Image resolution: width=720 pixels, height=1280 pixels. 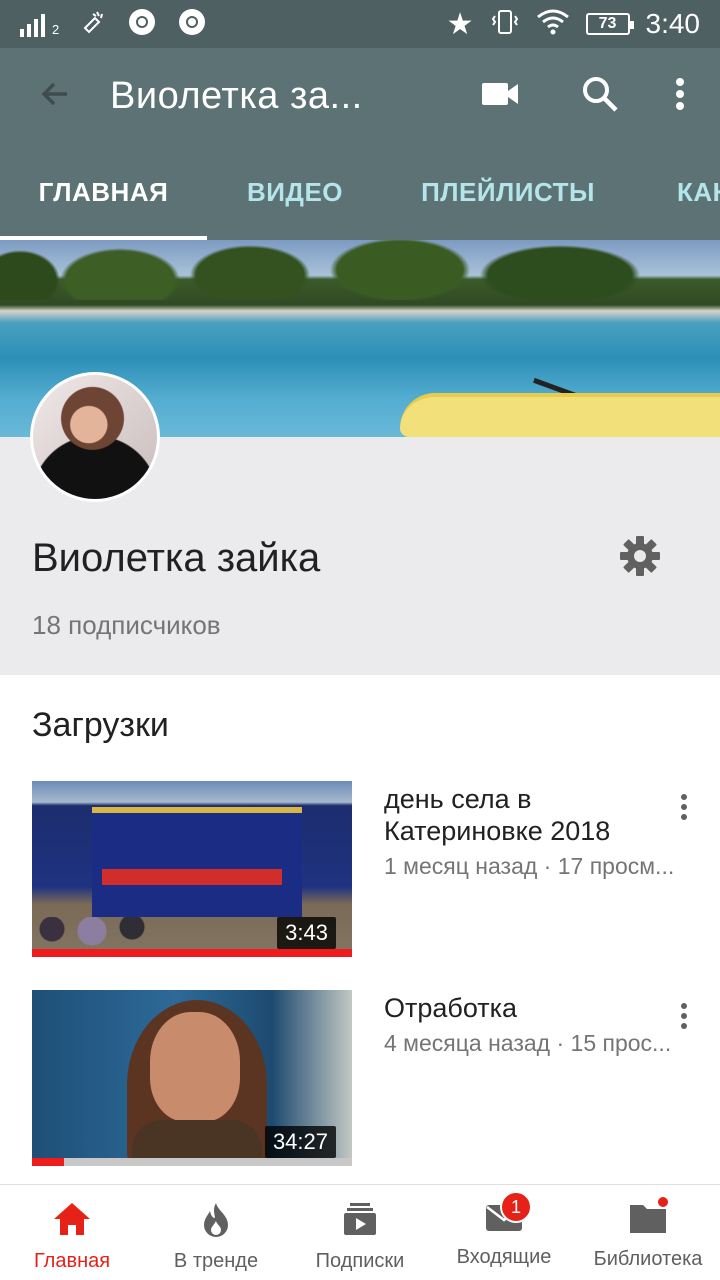 I want to click on channel-tabs: ГЛАВНАЯ ВИДЕО ПЛЕЙЛИСТЫ КАН, so click(x=360, y=192).